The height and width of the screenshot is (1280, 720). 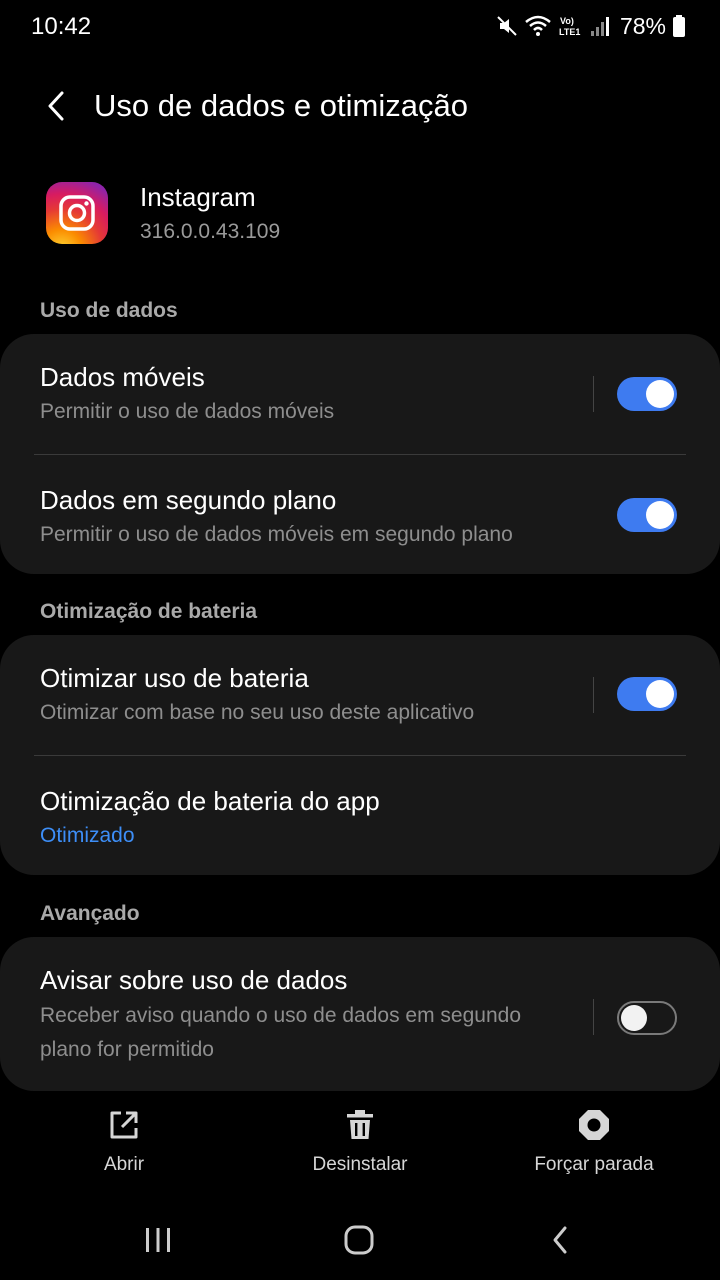 What do you see at coordinates (90, 913) in the screenshot?
I see `section-label-advanced: Avançado` at bounding box center [90, 913].